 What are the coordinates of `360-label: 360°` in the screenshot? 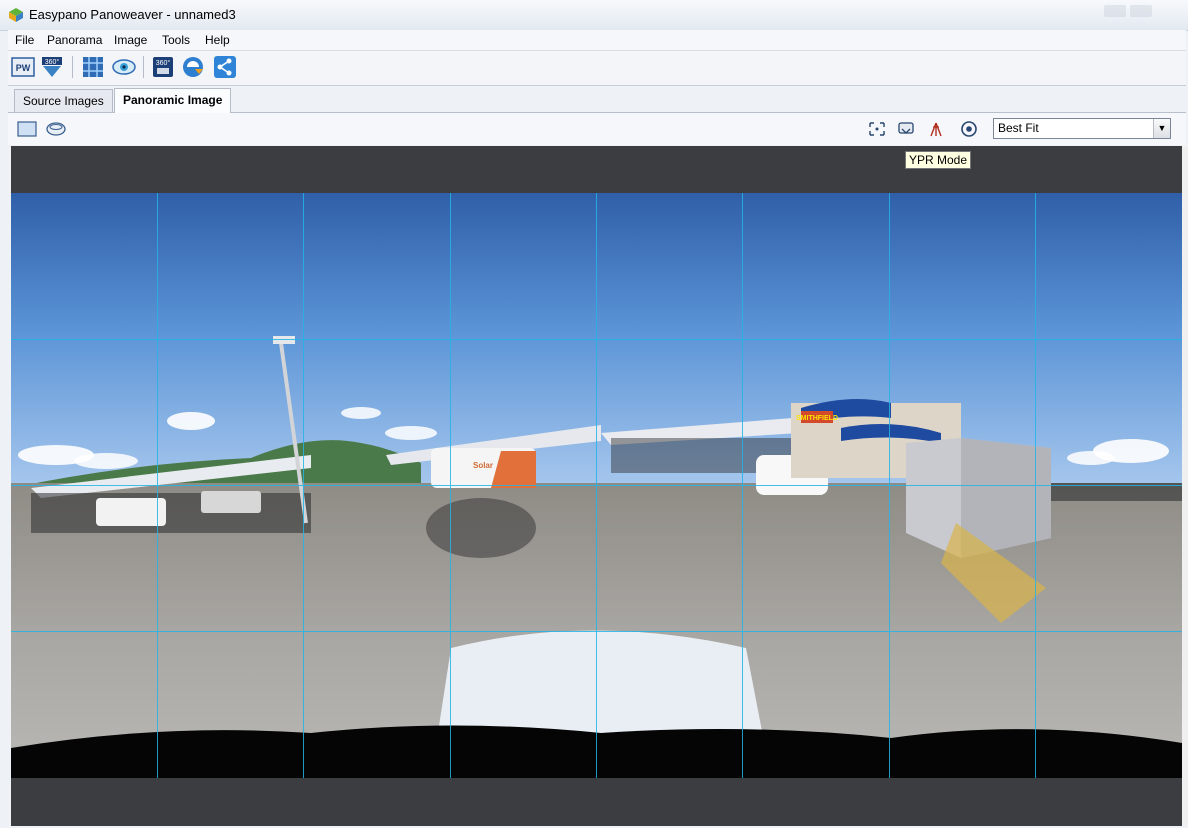 It's located at (52, 62).